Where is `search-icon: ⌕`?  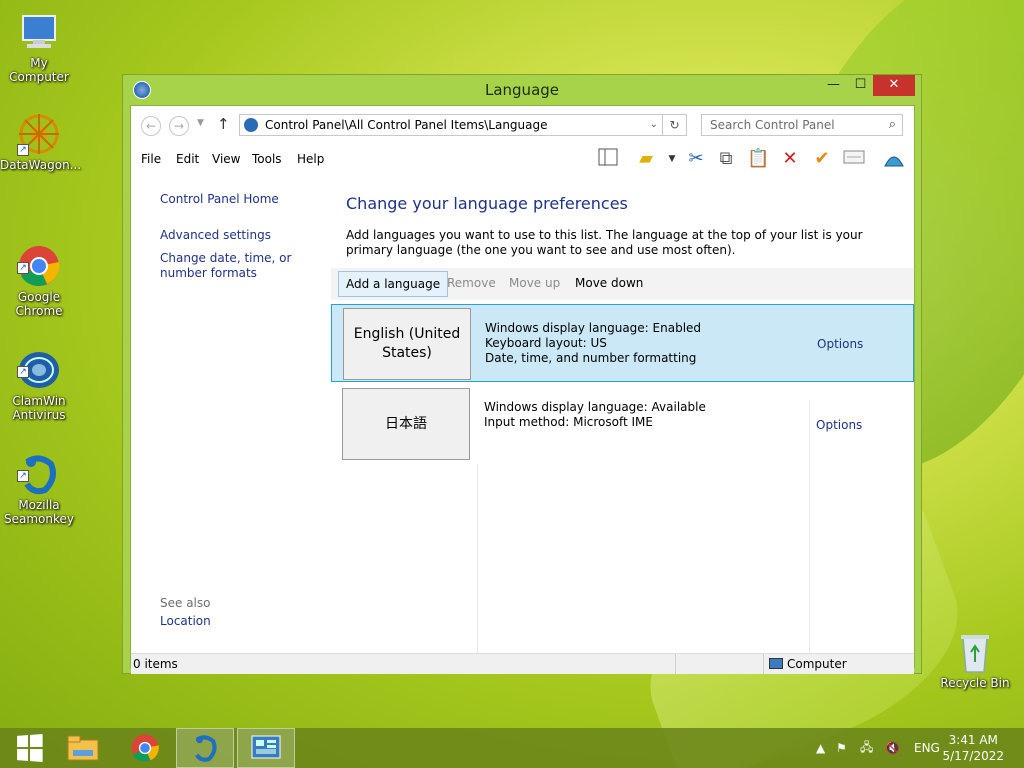
search-icon: ⌕ is located at coordinates (892, 124).